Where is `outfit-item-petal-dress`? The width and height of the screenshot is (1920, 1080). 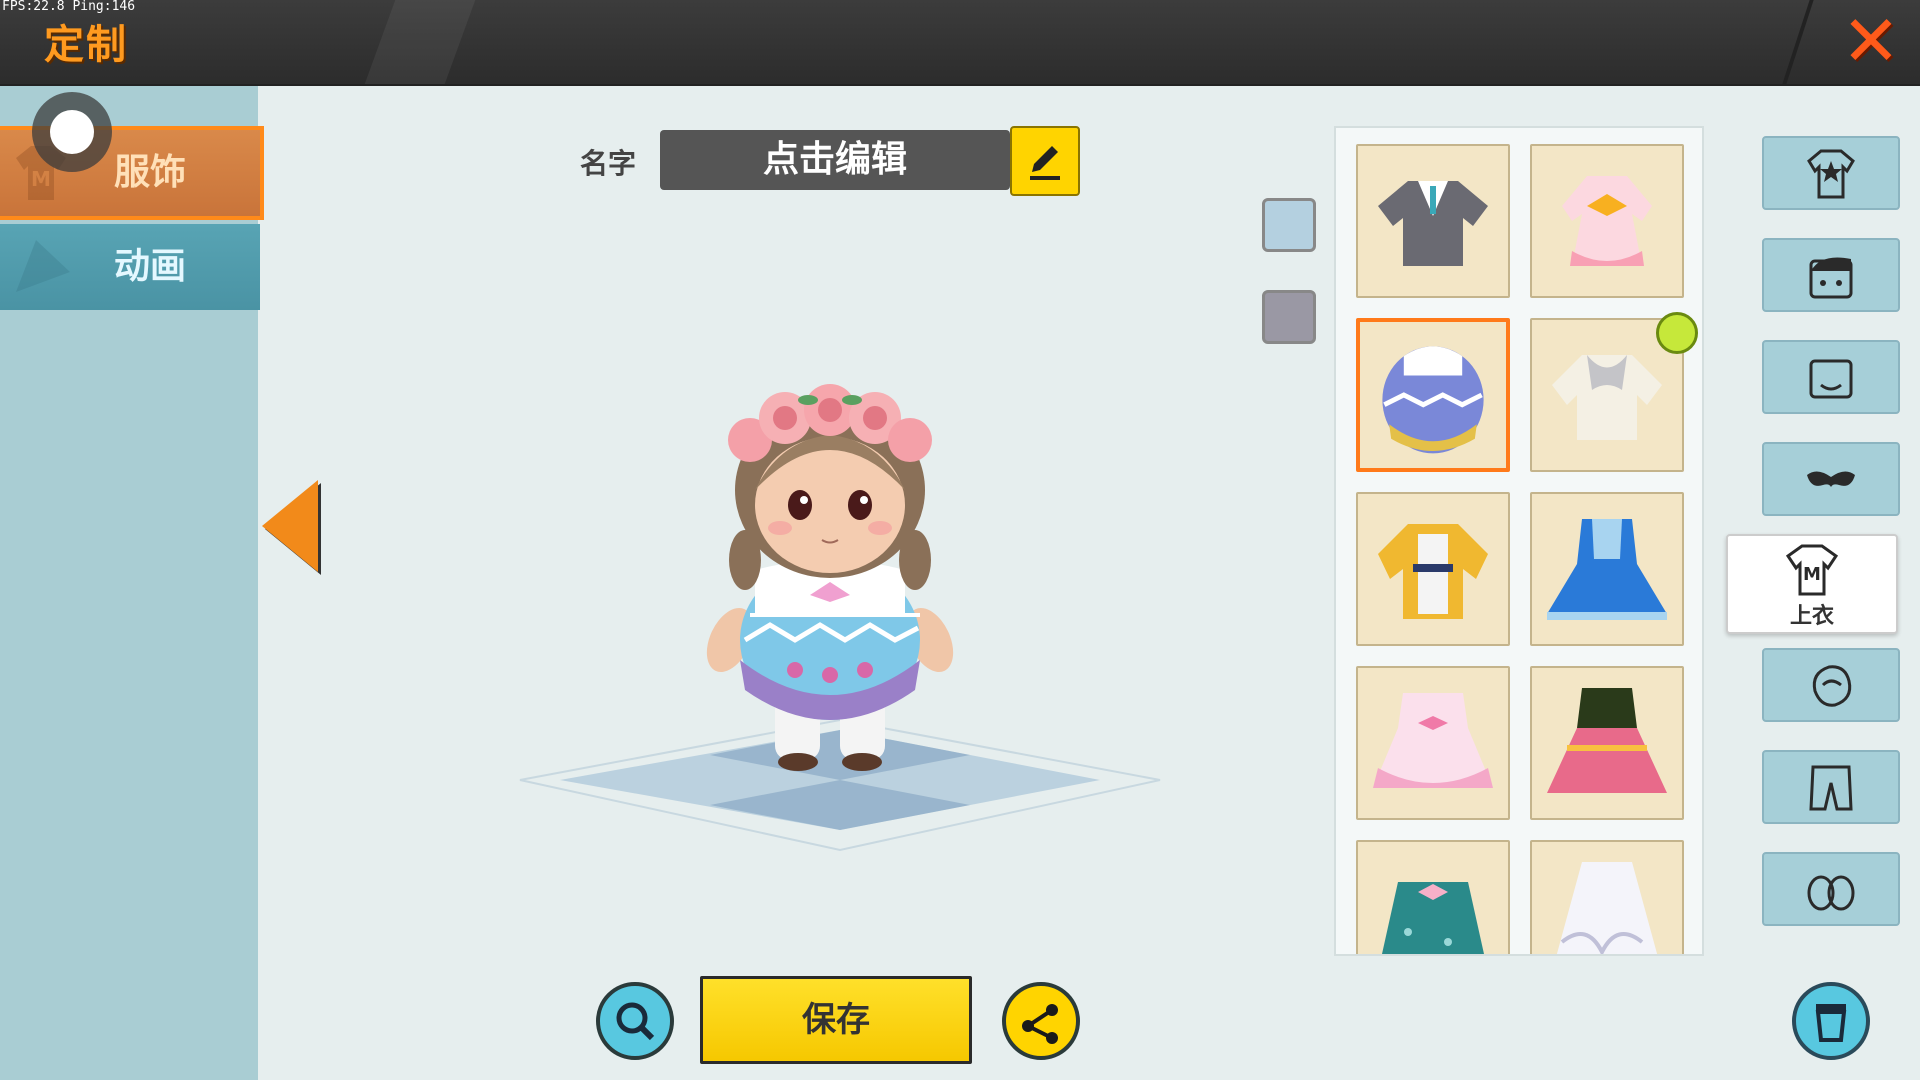 outfit-item-petal-dress is located at coordinates (1607, 743).